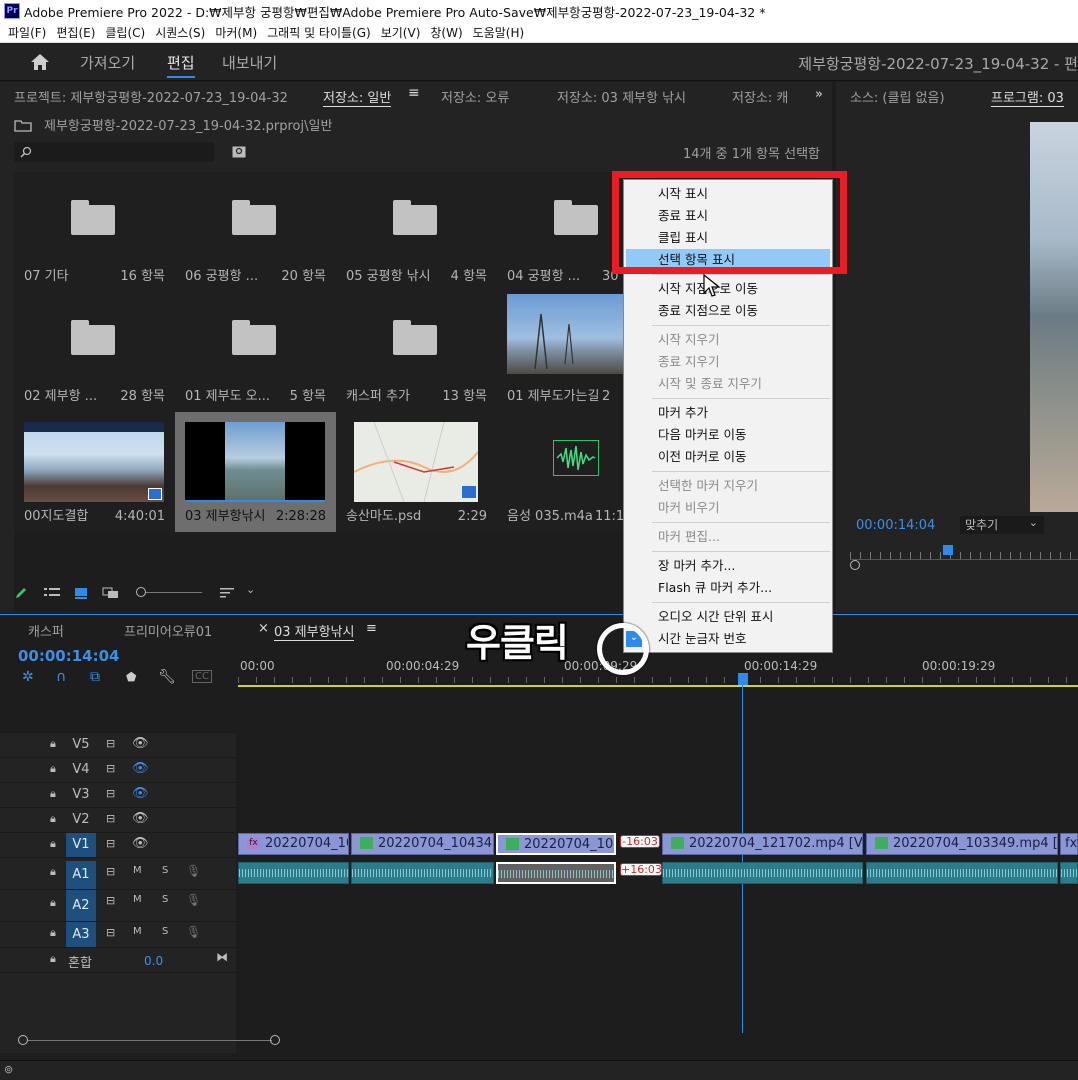 Image resolution: width=1078 pixels, height=1080 pixels. What do you see at coordinates (81, 795) in the screenshot?
I see `track-label: V3` at bounding box center [81, 795].